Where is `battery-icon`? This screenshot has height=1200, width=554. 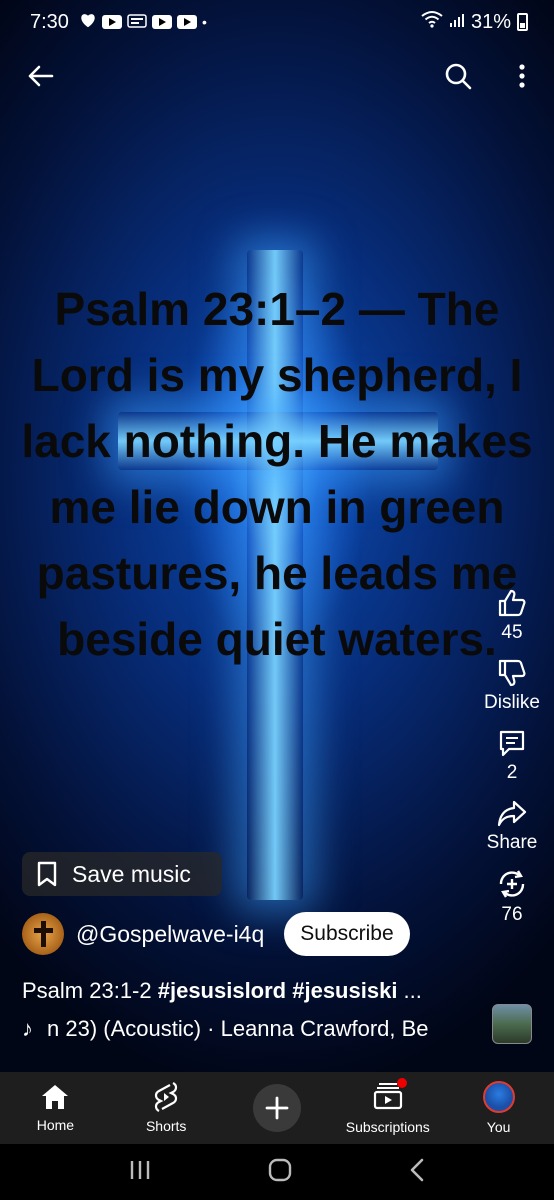
battery-icon is located at coordinates (522, 22).